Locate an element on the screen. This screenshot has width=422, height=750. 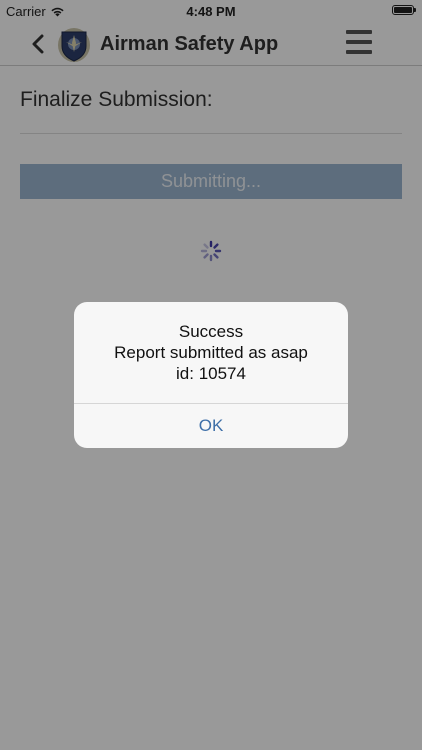
alert-report-id: id: 10574 is located at coordinates (211, 373).